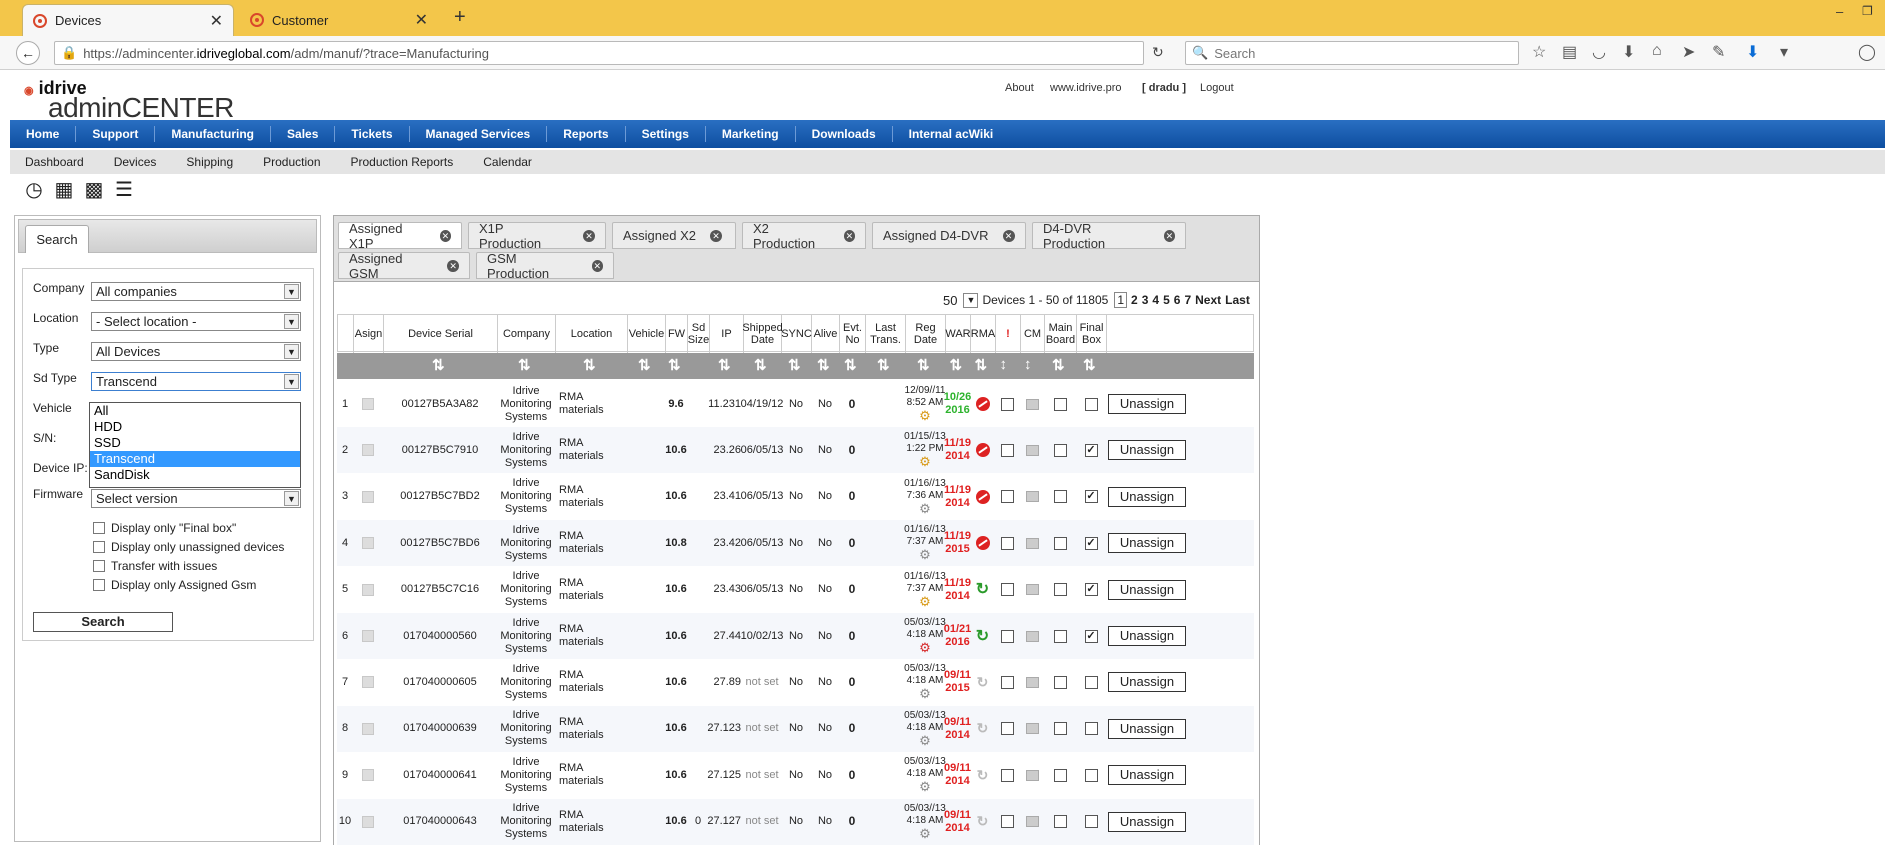  I want to click on column-header-main-board: Main Board, so click(1061, 334).